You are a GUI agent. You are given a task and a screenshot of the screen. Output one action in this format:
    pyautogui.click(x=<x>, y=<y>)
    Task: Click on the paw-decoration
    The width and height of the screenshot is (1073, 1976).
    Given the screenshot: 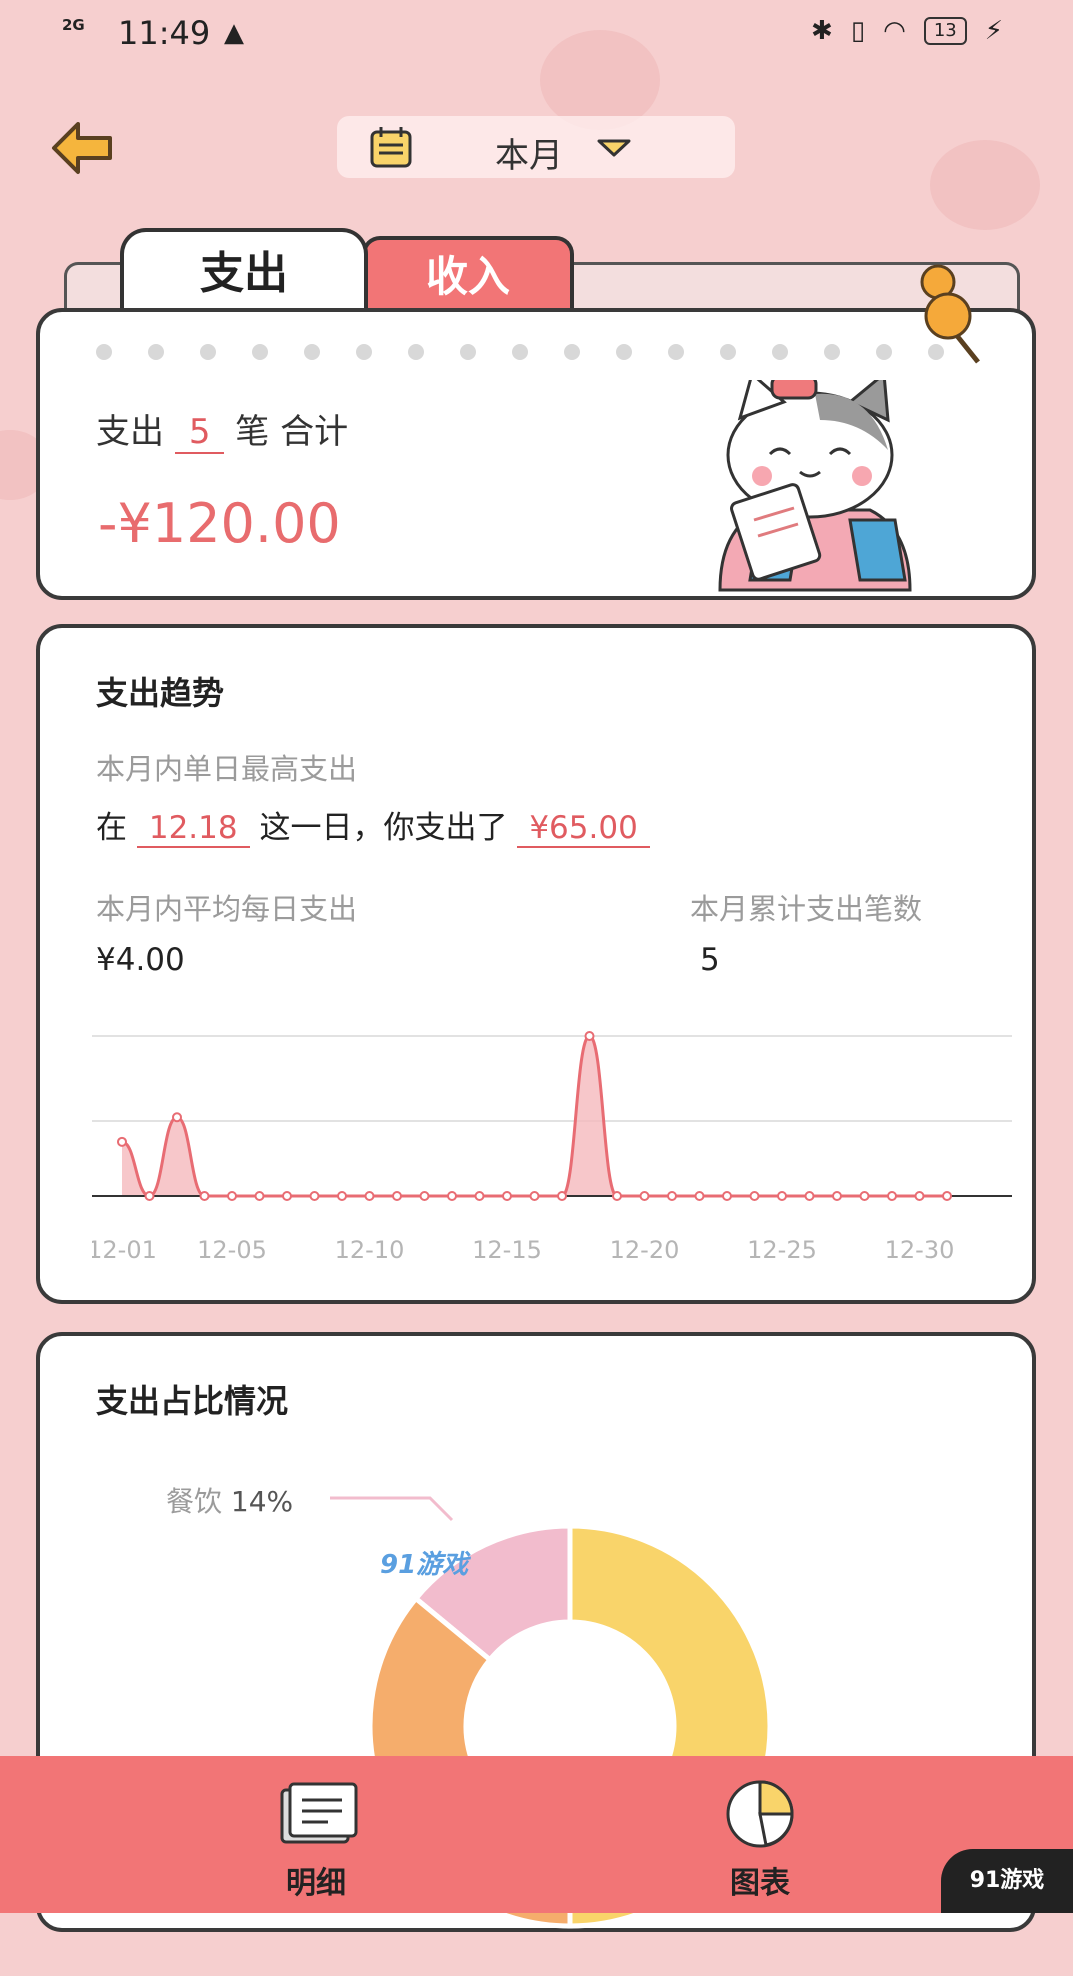 What is the action you would take?
    pyautogui.click(x=985, y=185)
    